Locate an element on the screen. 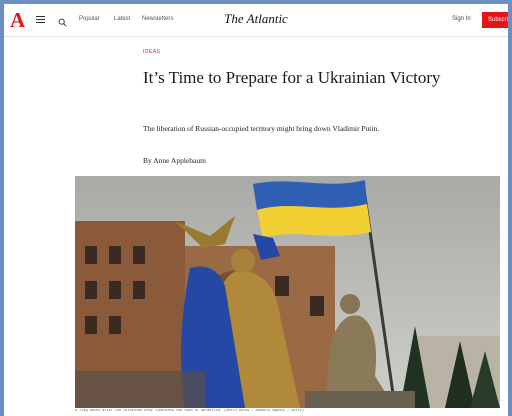 The image size is (512, 416). section-label: Ideas is located at coordinates (152, 52).